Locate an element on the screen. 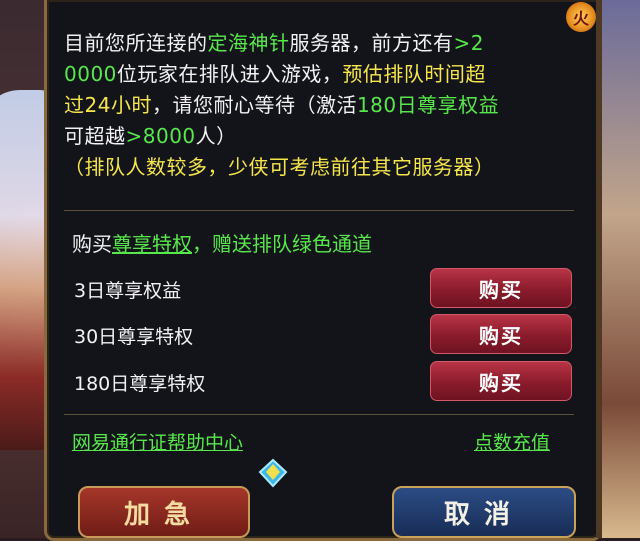  dialog-frame-edge is located at coordinates (599, 269).